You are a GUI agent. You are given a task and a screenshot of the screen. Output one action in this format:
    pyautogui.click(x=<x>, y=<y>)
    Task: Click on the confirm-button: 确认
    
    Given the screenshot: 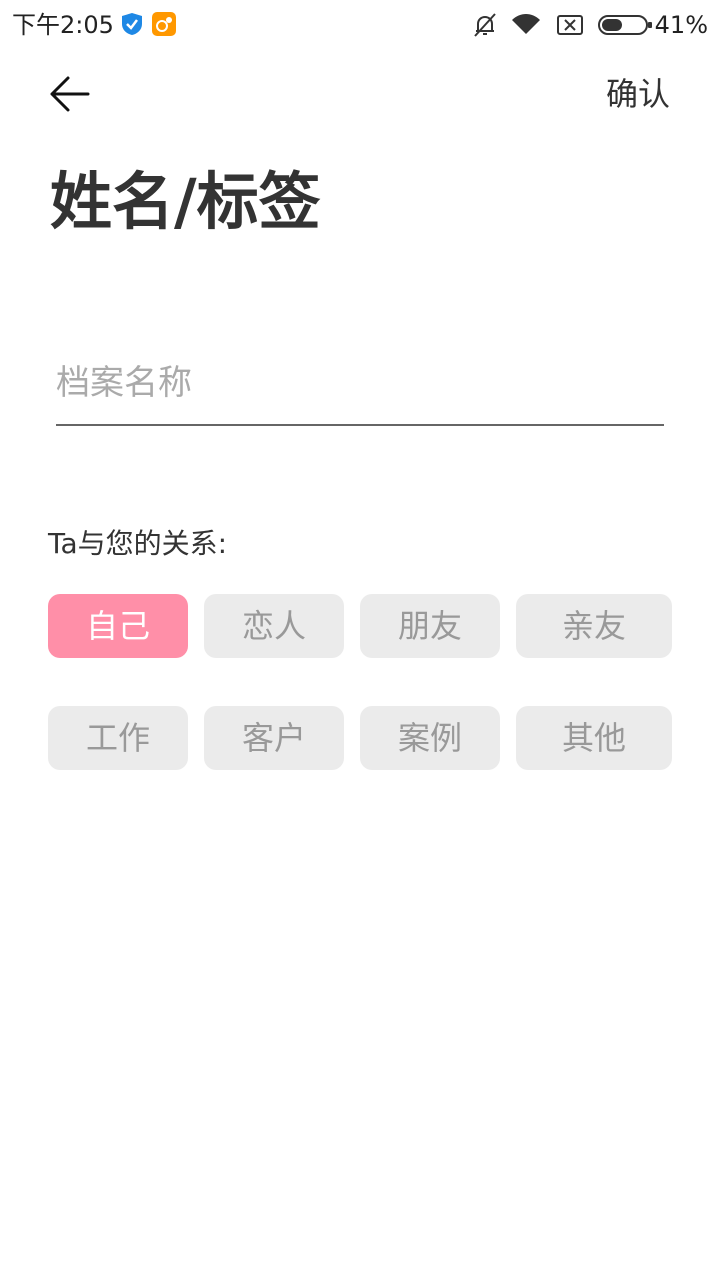 What is the action you would take?
    pyautogui.click(x=638, y=94)
    